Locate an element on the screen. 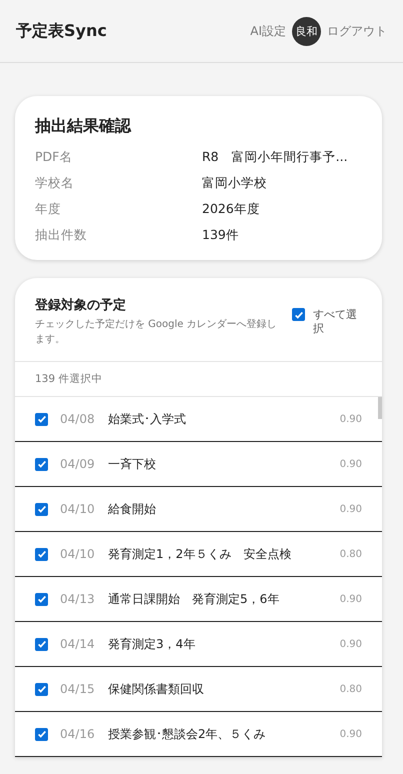 Image resolution: width=403 pixels, height=774 pixels. field-label: PDF名 is located at coordinates (54, 157).